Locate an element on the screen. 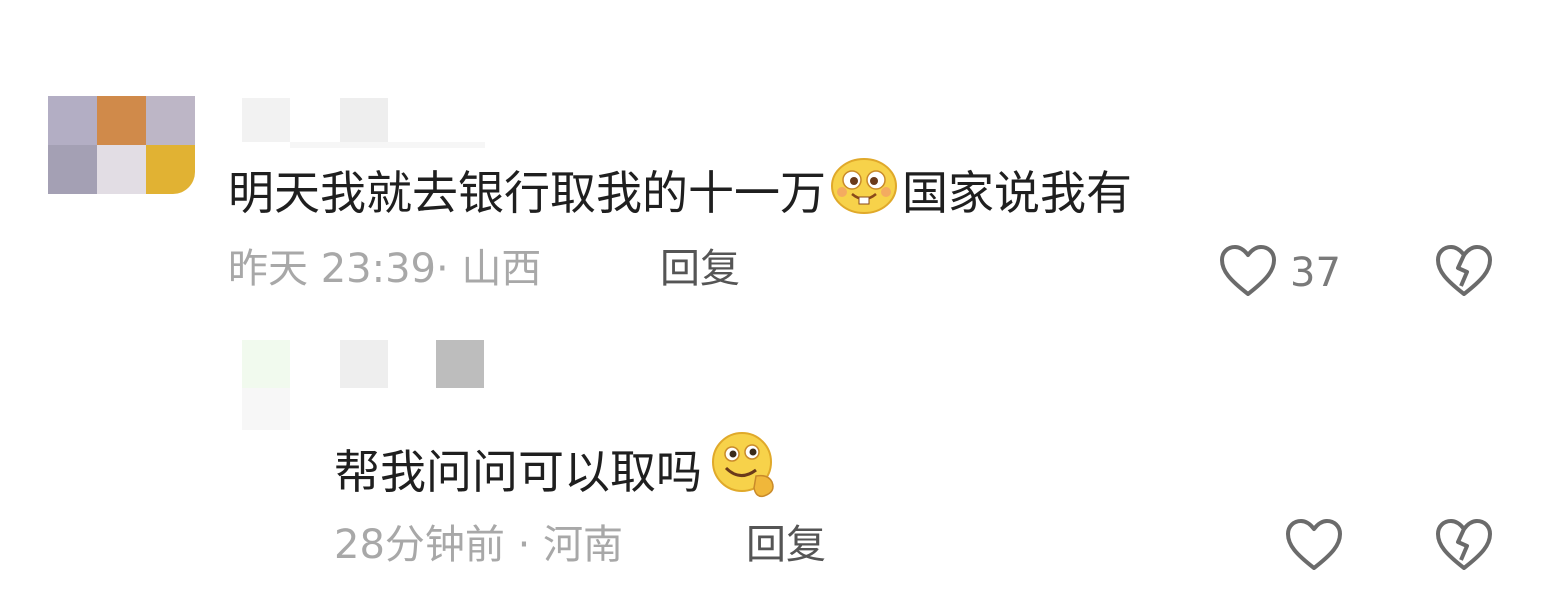 The width and height of the screenshot is (1555, 600). reply-location: 河南 is located at coordinates (583, 545).